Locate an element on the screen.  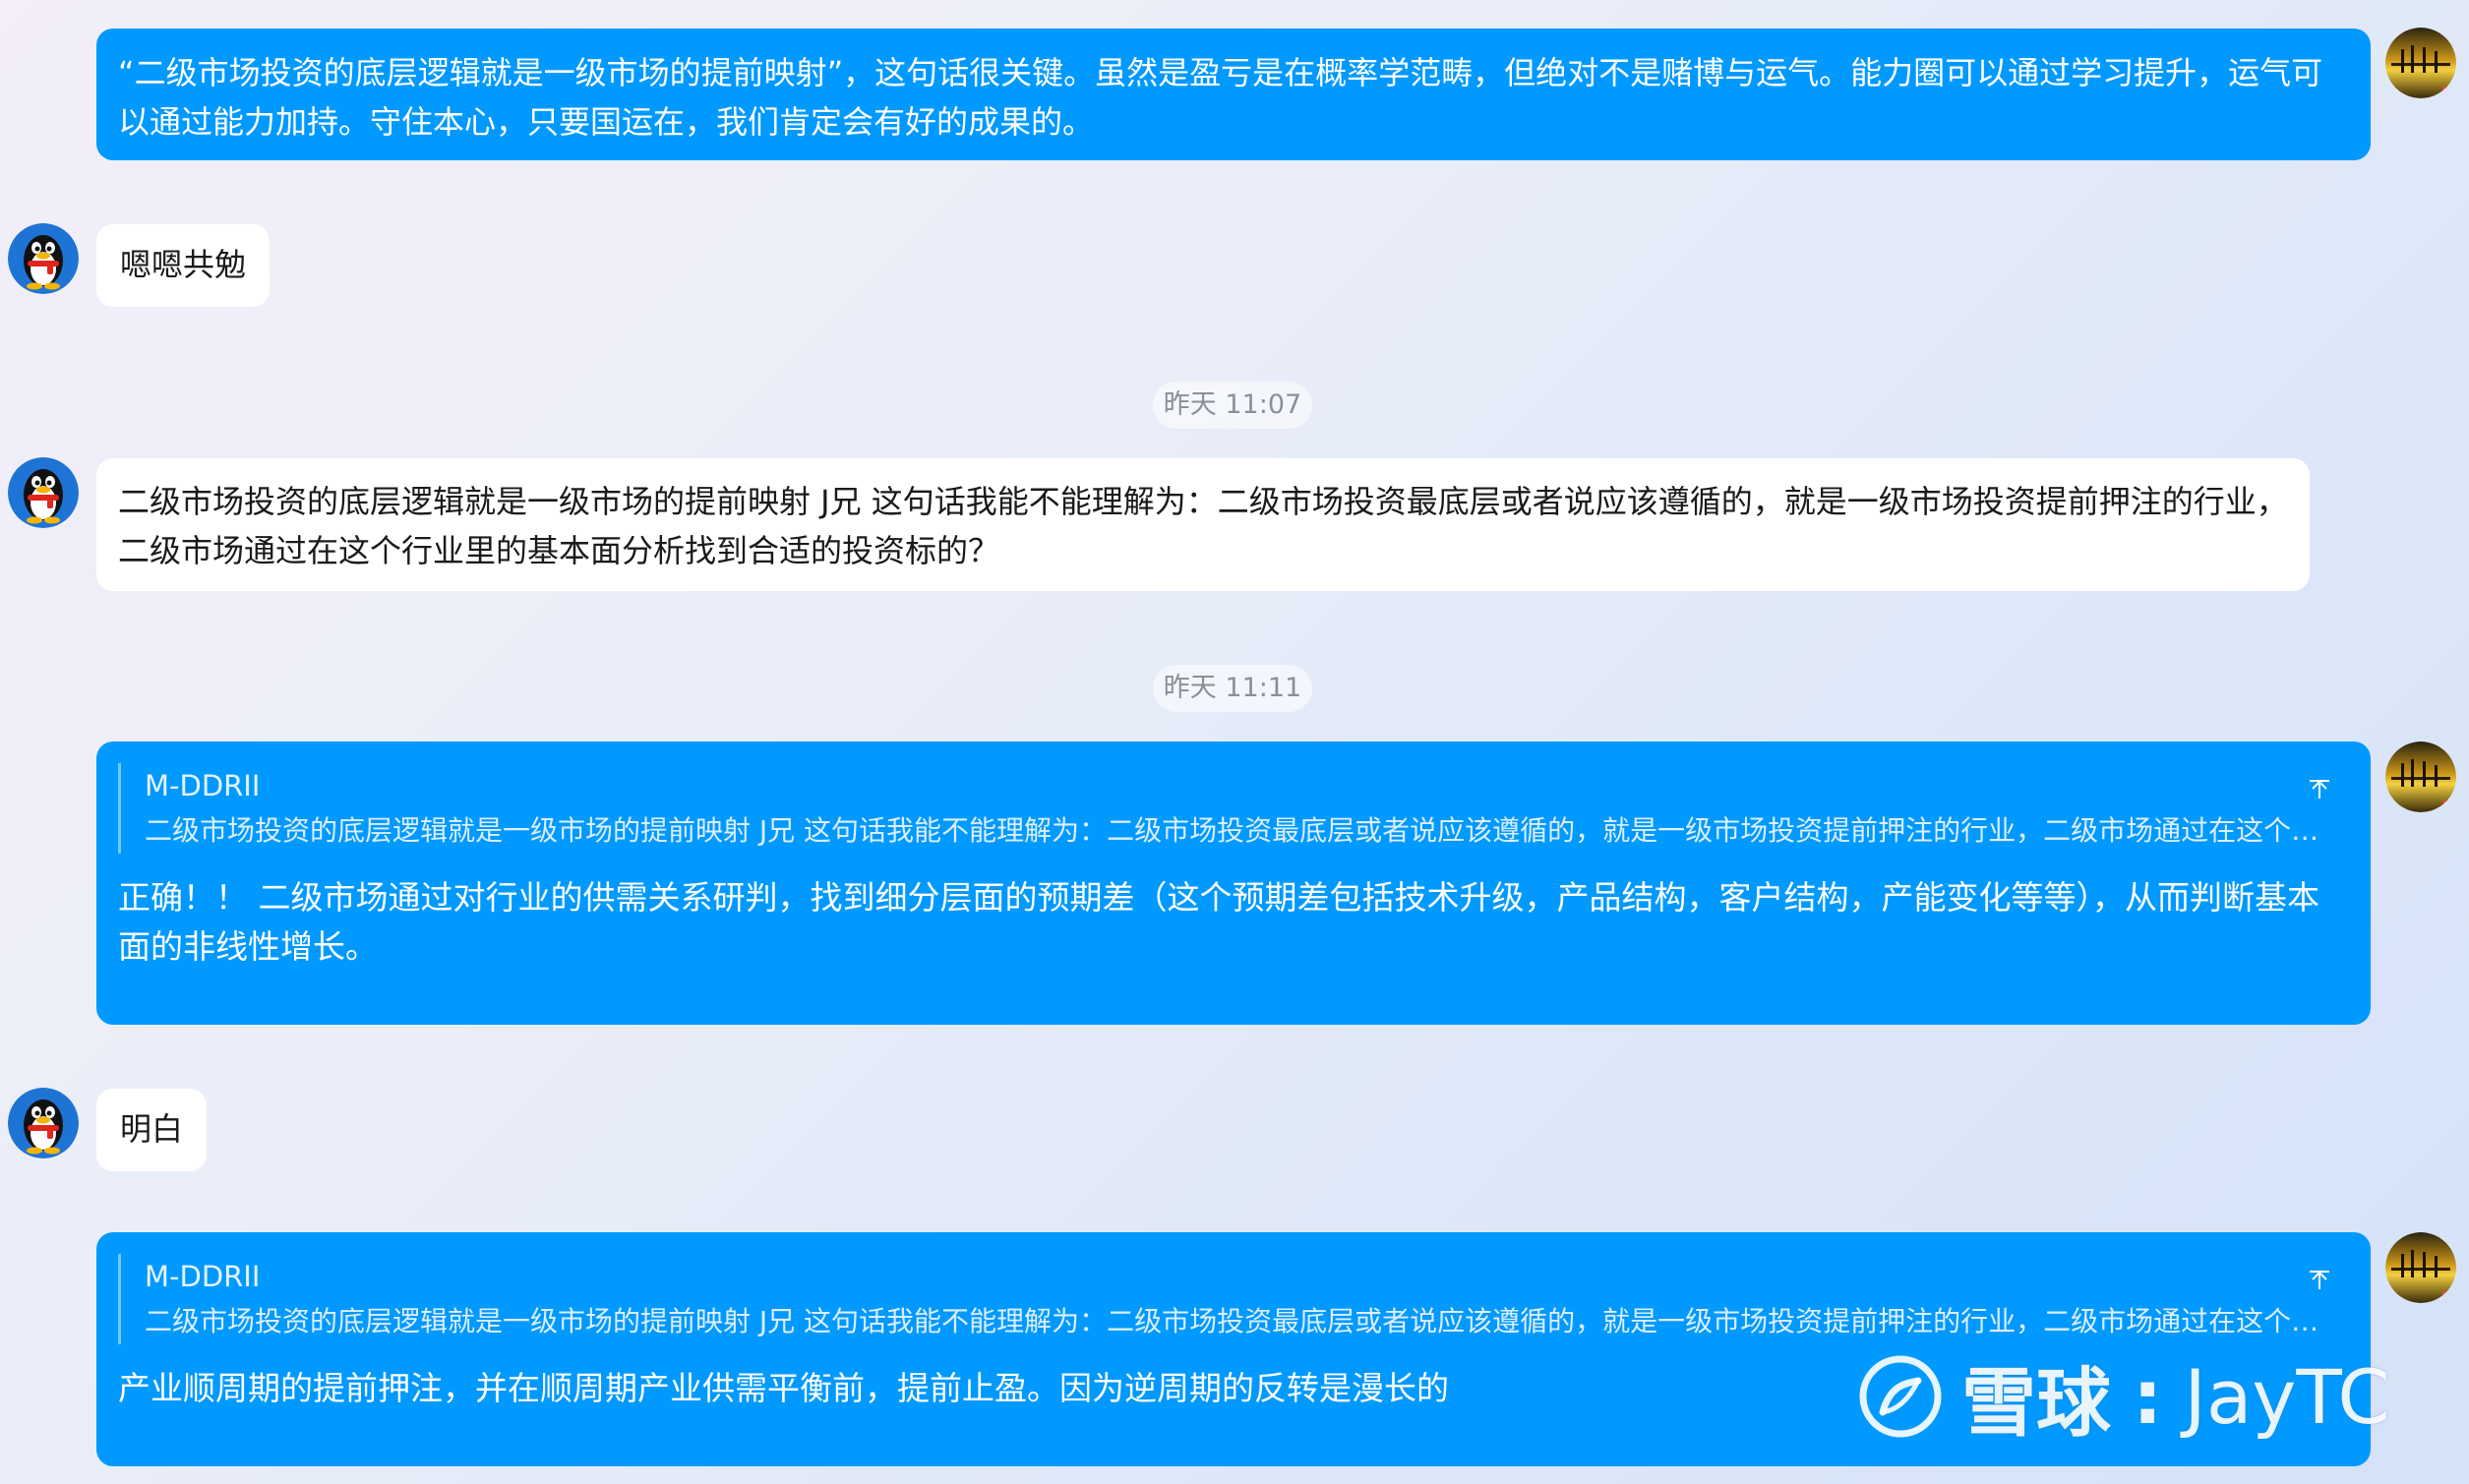
message-text: 嗯嗯共勉 is located at coordinates (183, 265).